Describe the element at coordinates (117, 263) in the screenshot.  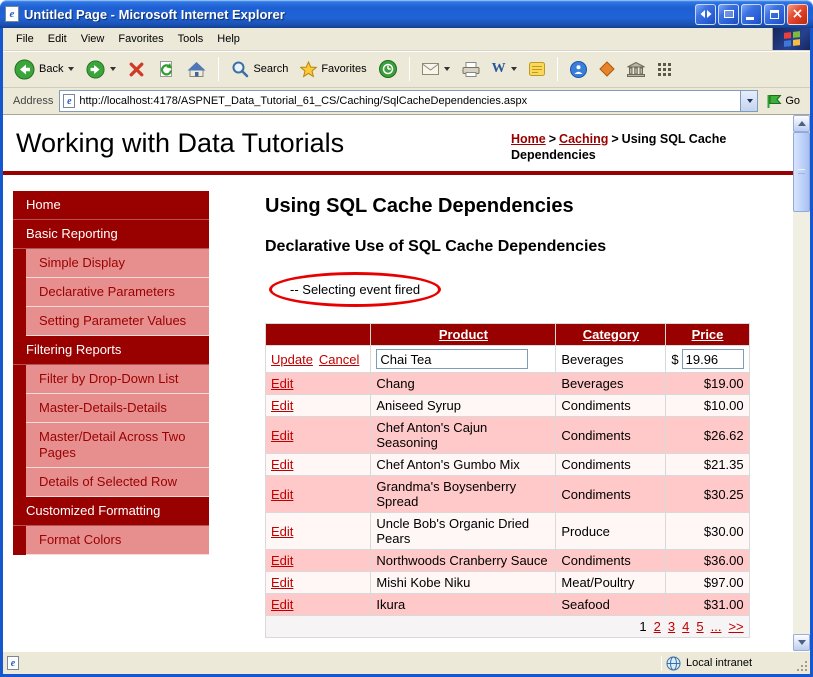
I see `sidebar-item-simple-display: Simple Display` at that location.